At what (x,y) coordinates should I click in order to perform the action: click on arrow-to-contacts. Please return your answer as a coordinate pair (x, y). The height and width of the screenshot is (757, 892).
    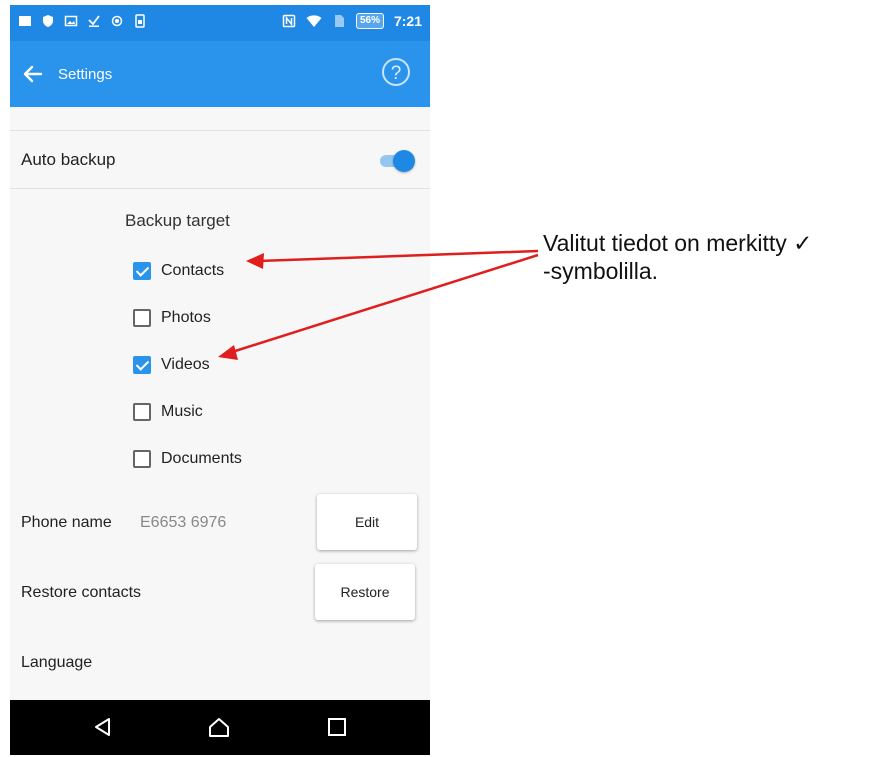
    Looking at the image, I should click on (398, 256).